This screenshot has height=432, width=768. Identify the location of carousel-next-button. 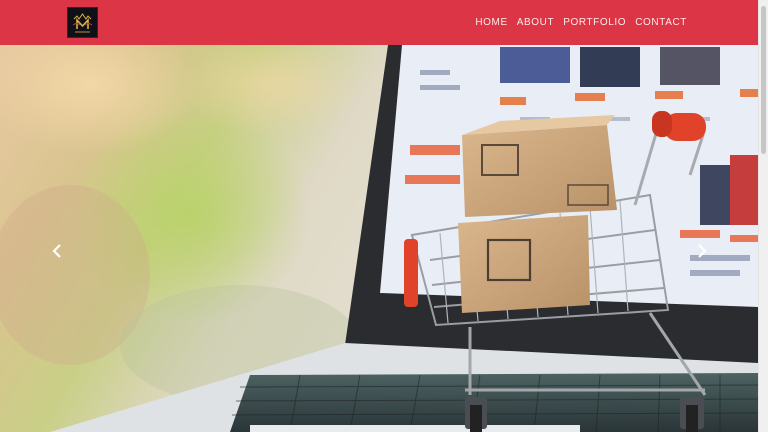
(702, 251).